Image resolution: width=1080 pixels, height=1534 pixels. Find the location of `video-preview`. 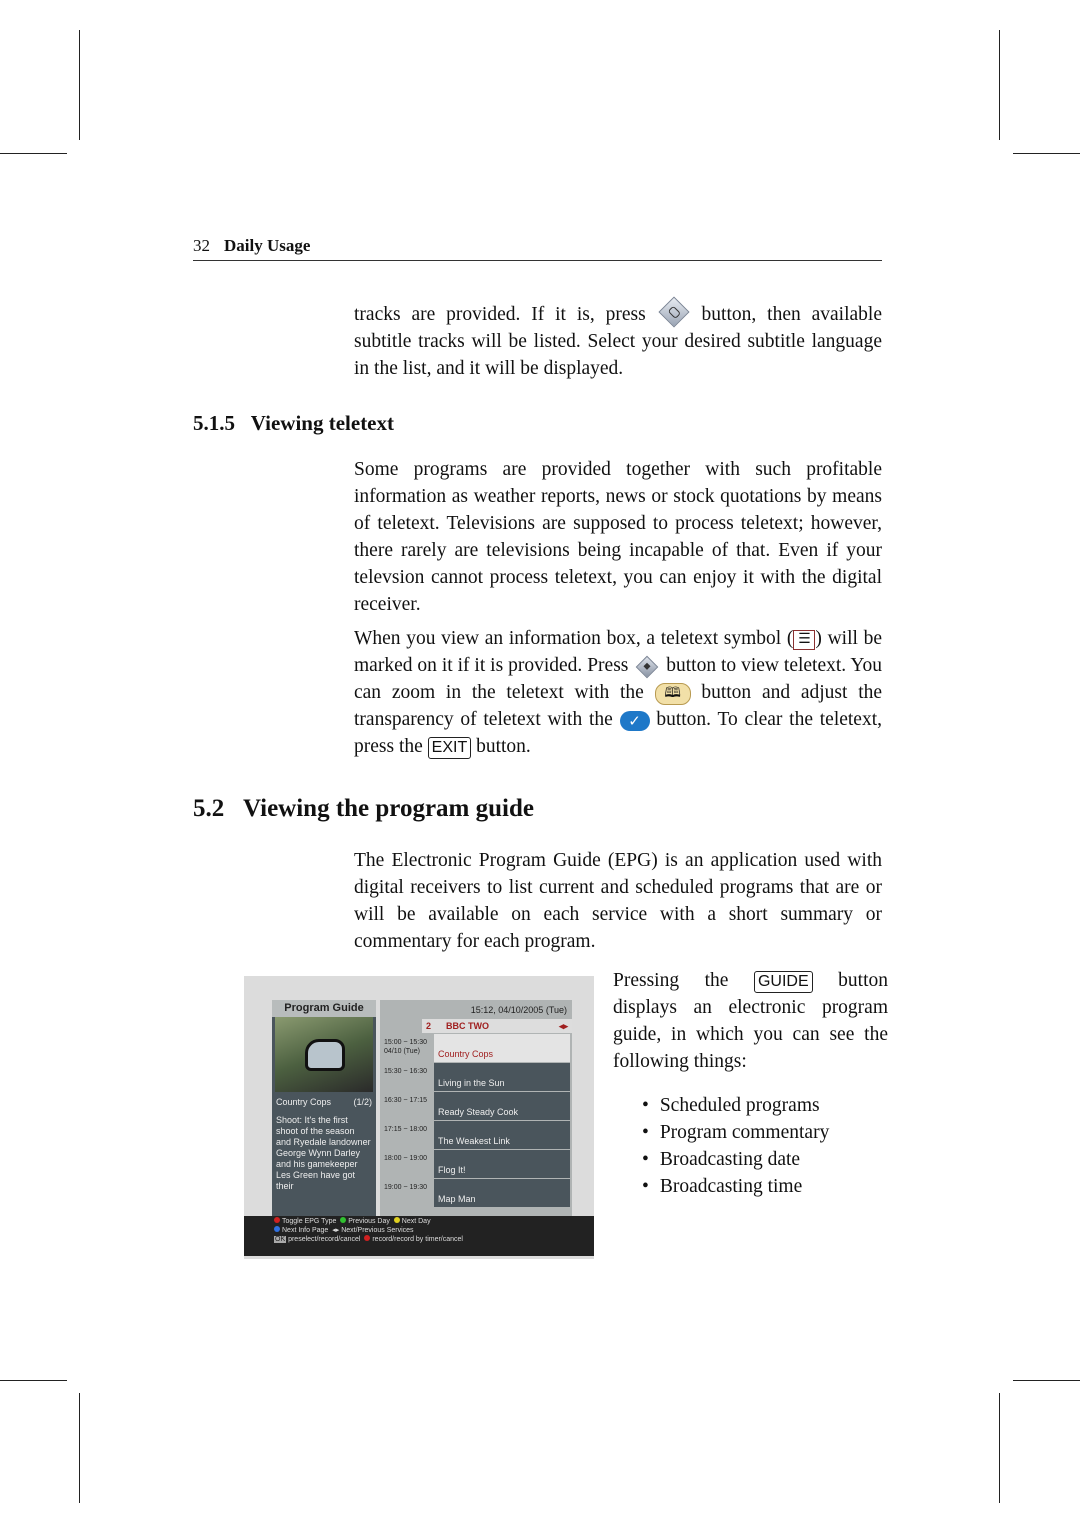

video-preview is located at coordinates (324, 1054).